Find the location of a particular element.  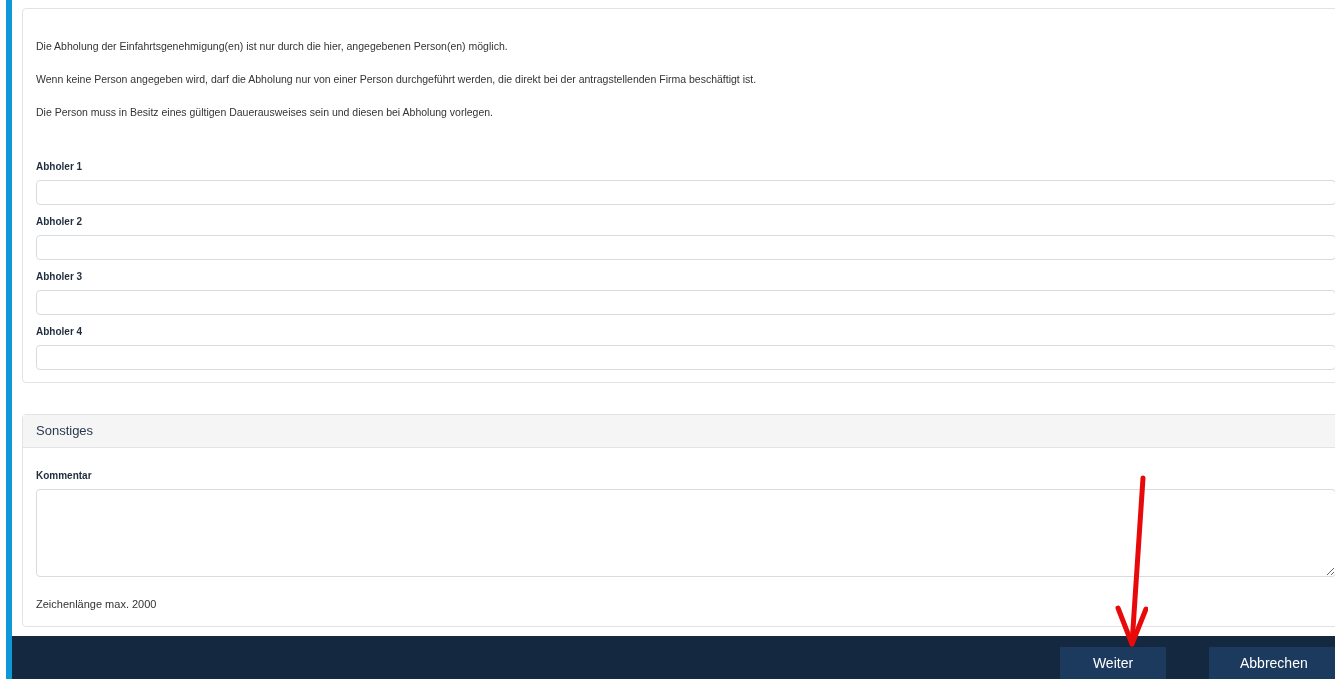

info-text: Die Abholung der Einfahrtsgenehmigung(en) ist nur durch die hier, angegebenen Person(en) möglich. is located at coordinates (272, 46).